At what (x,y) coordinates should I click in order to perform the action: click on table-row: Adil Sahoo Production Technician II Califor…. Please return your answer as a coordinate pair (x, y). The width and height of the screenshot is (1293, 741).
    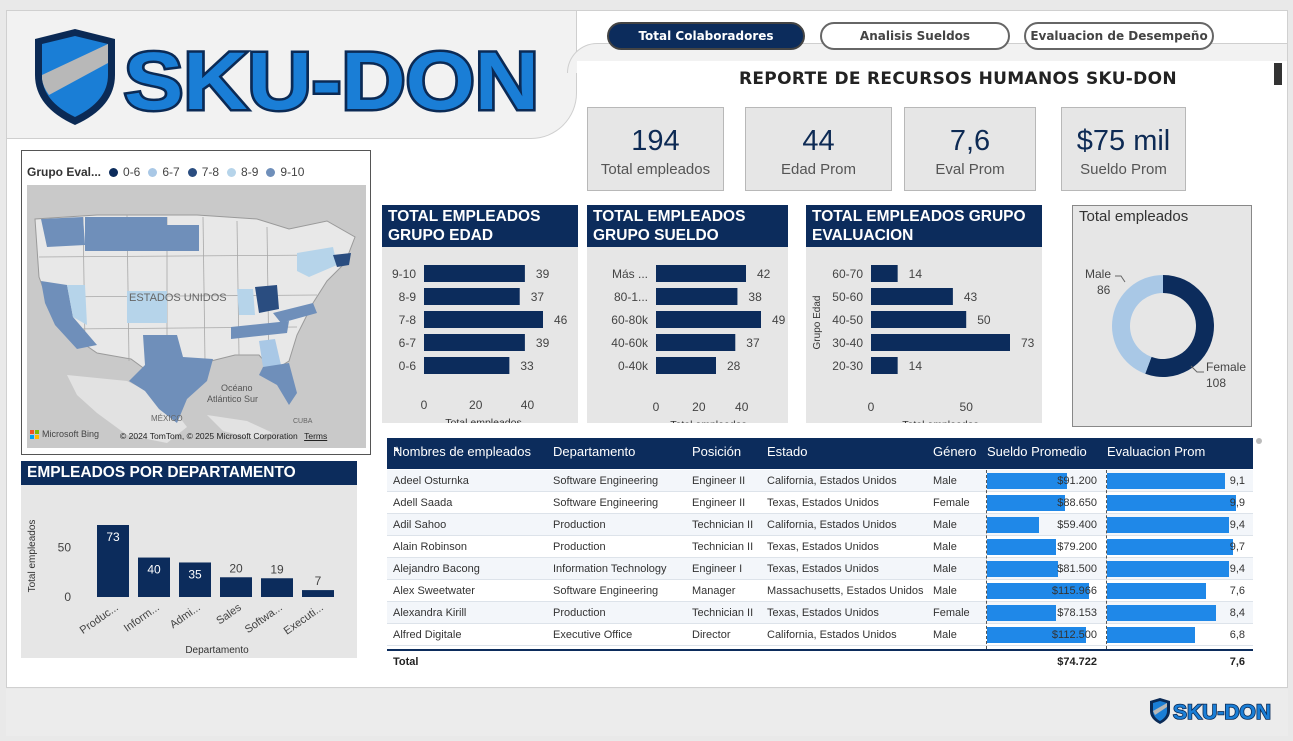
    Looking at the image, I should click on (820, 525).